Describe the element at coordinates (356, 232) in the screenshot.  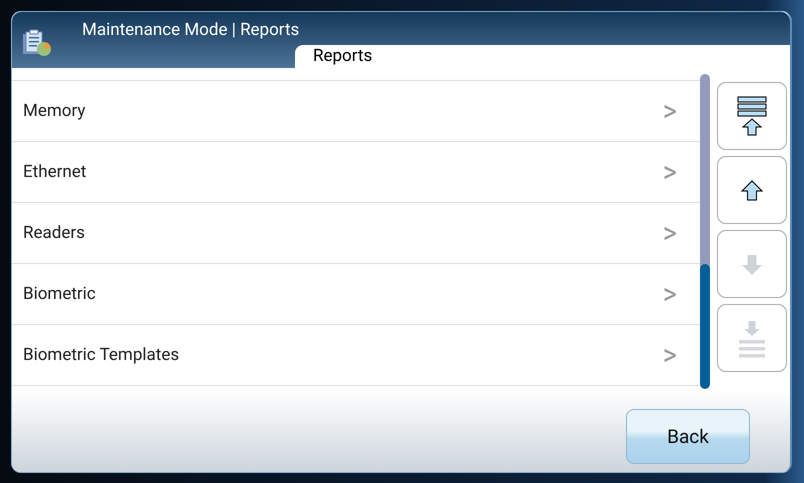
I see `list-item: Readers >` at that location.